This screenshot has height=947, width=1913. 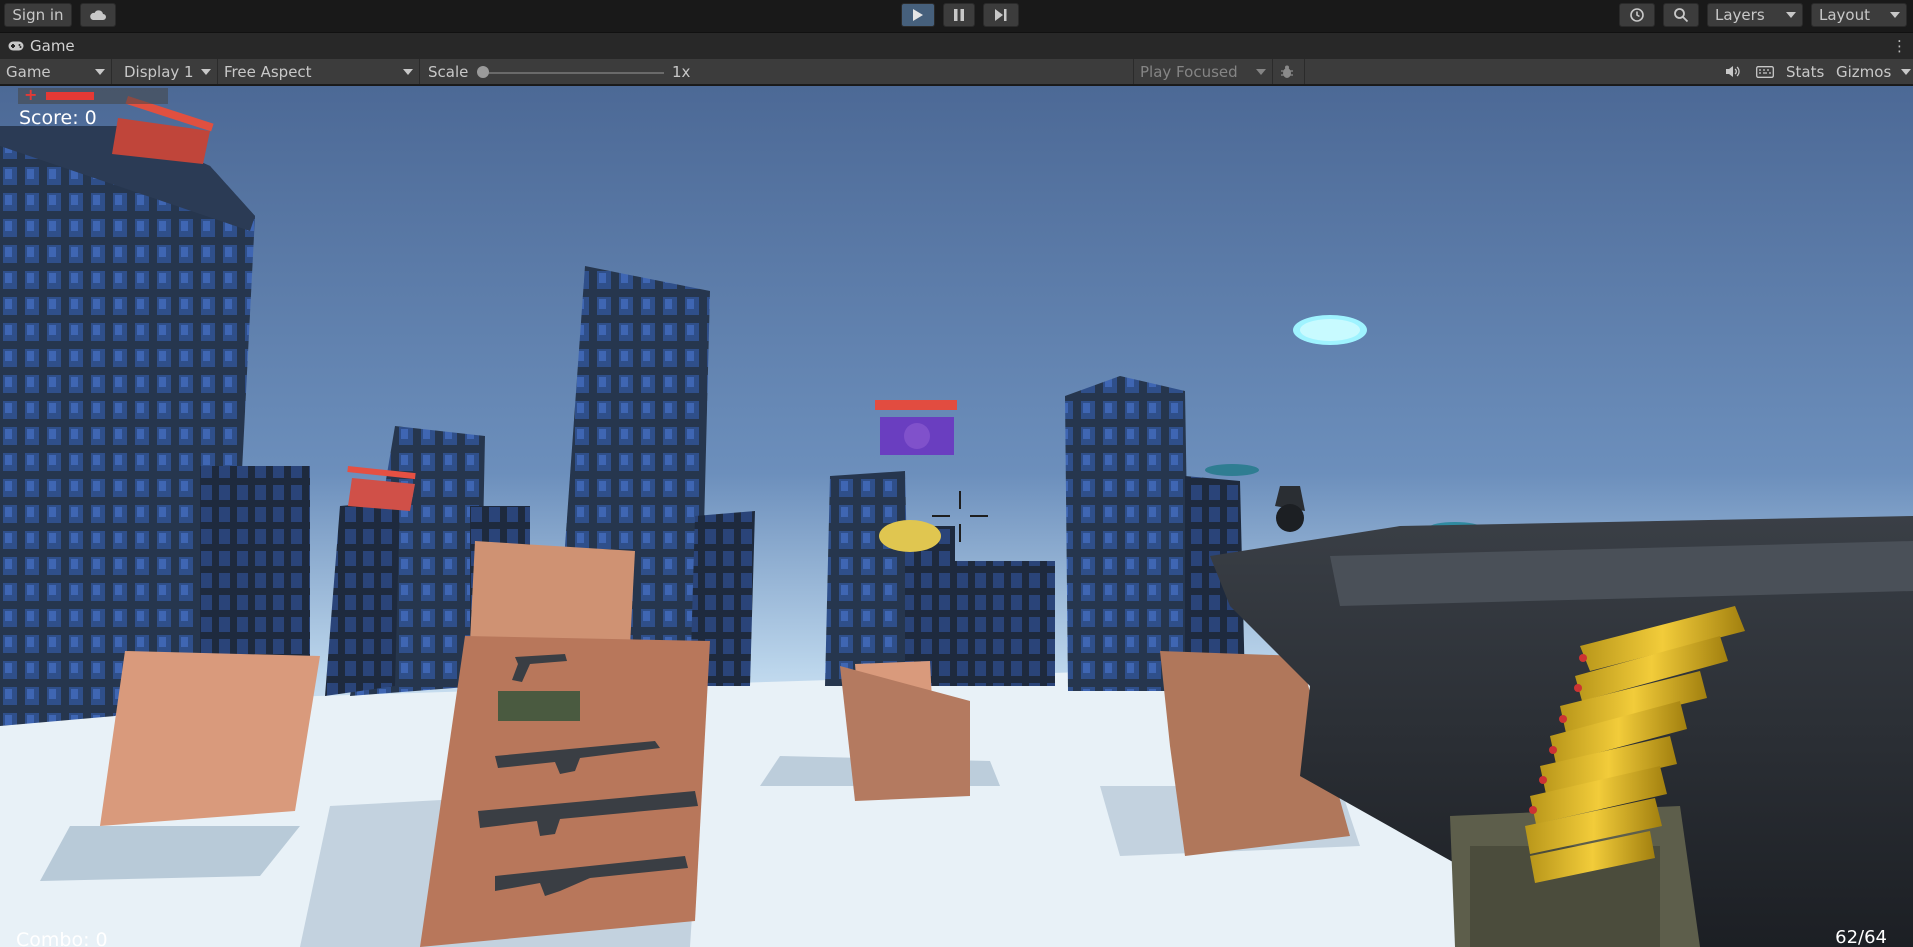 I want to click on step-button, so click(x=1001, y=15).